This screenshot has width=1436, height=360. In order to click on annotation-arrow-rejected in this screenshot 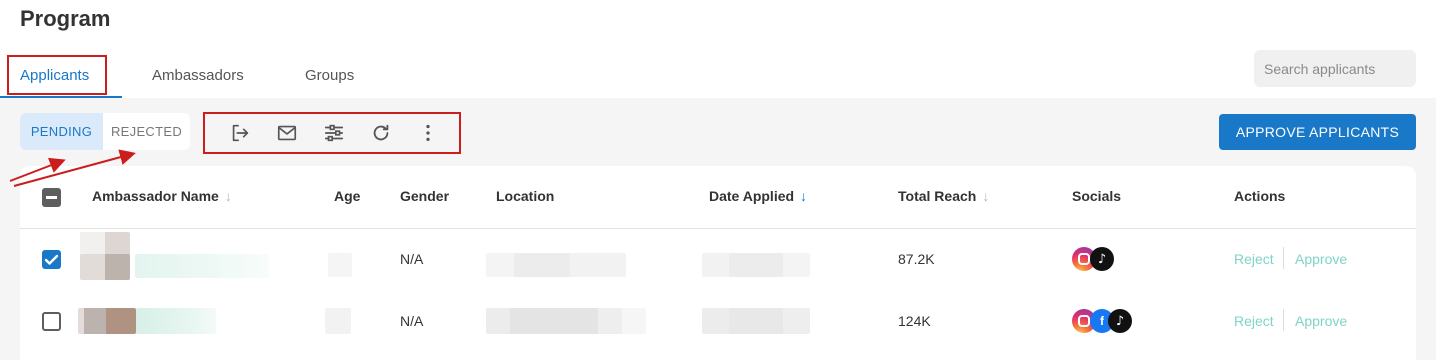, I will do `click(74, 168)`.